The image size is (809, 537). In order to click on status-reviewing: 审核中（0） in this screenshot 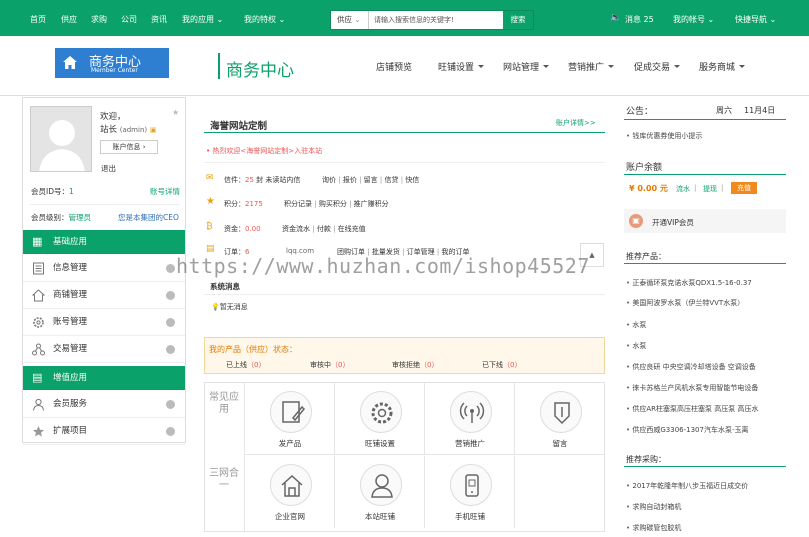, I will do `click(329, 365)`.